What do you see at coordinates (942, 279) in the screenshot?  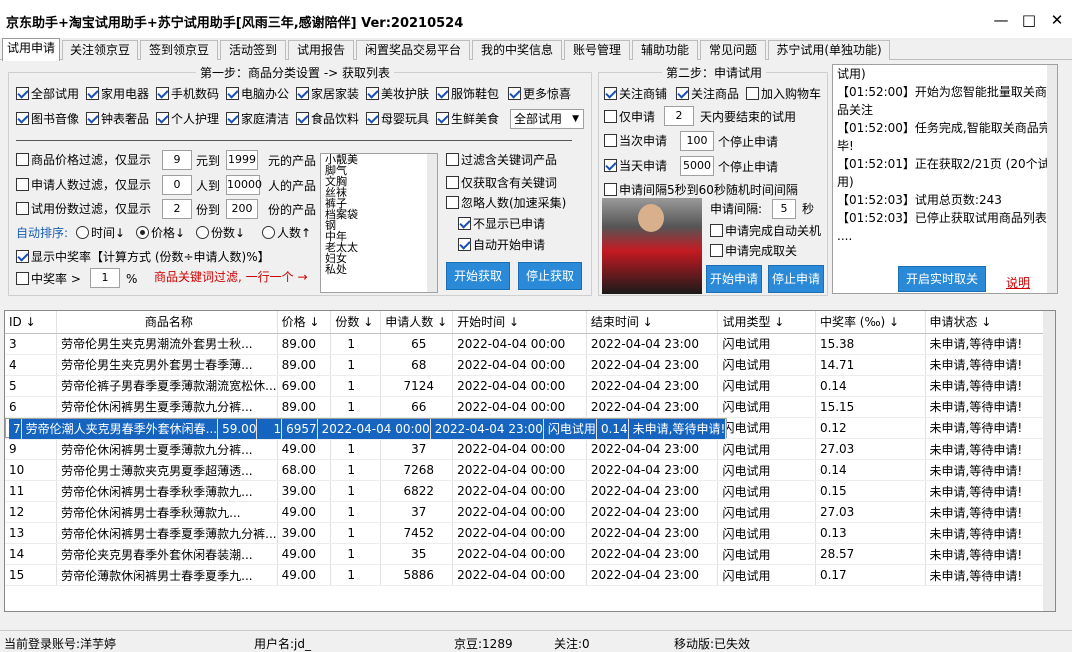 I see `realtime-unfollow-button: 开启实时取关` at bounding box center [942, 279].